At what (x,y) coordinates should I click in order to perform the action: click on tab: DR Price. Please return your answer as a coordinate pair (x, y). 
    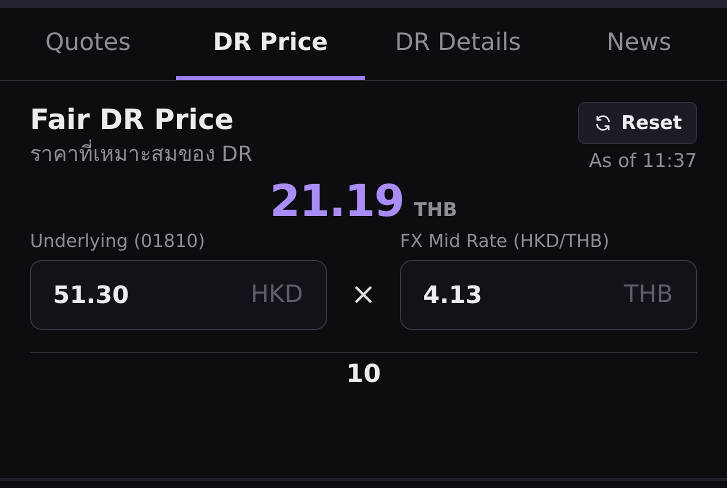
    Looking at the image, I should click on (270, 44).